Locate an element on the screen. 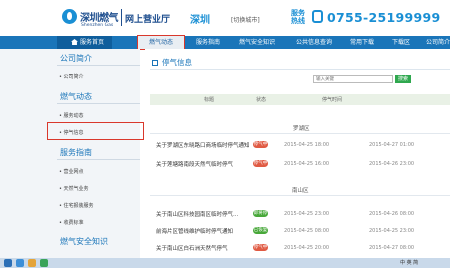  column-header-status: 状态 is located at coordinates (261, 100).